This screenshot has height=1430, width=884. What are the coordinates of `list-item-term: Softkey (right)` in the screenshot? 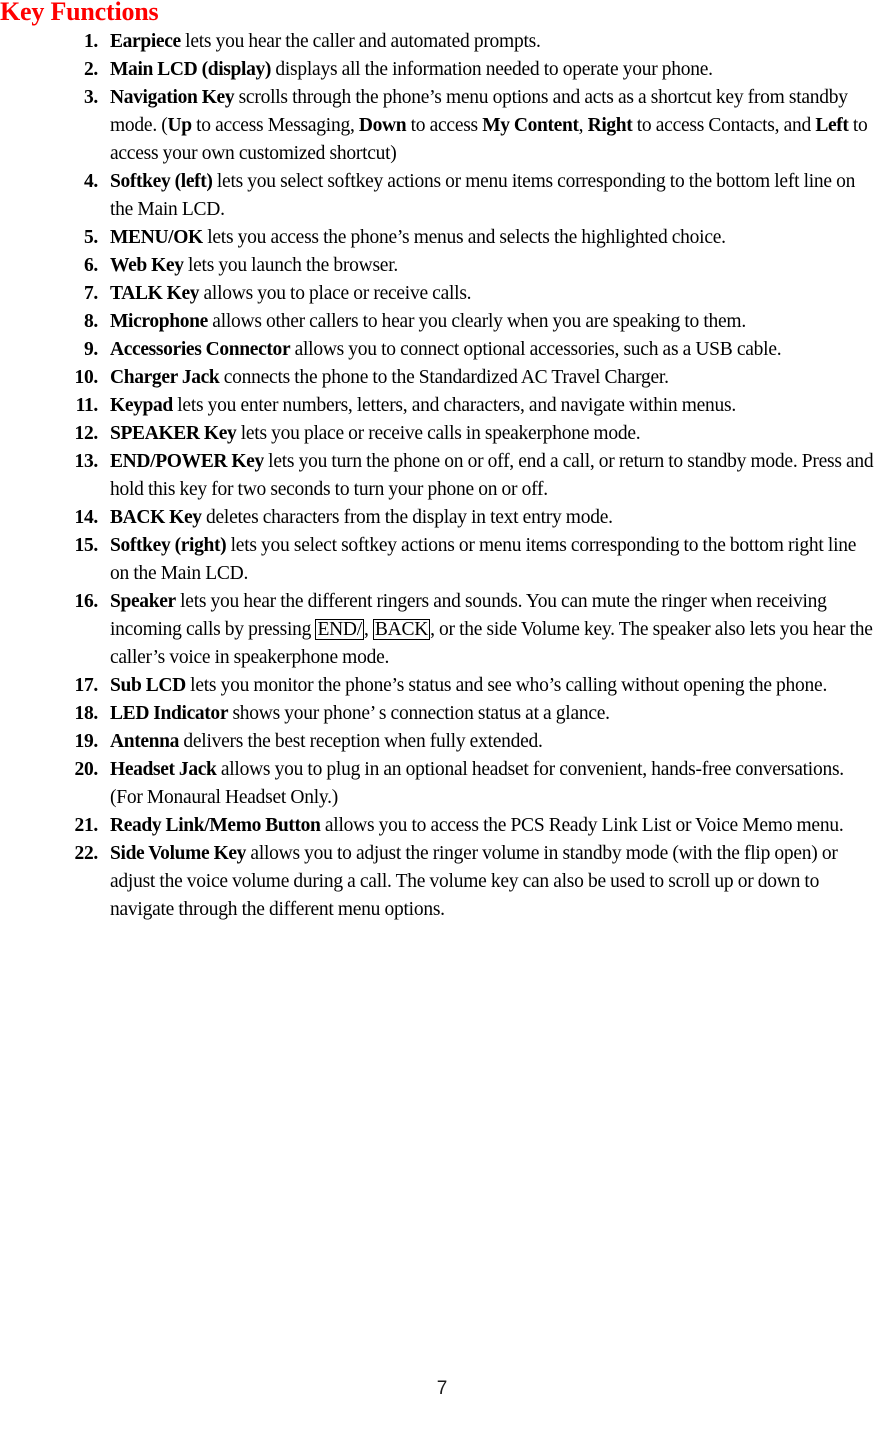 It's located at (168, 545).